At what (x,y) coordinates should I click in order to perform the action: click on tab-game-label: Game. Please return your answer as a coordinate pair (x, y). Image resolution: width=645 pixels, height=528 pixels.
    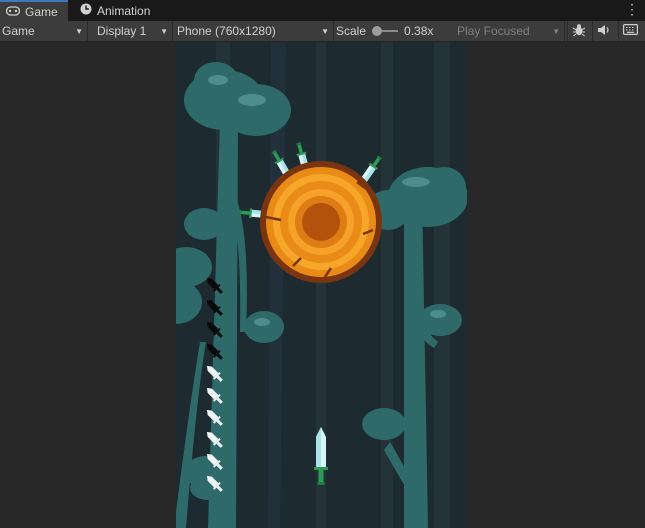
    Looking at the image, I should click on (41, 12).